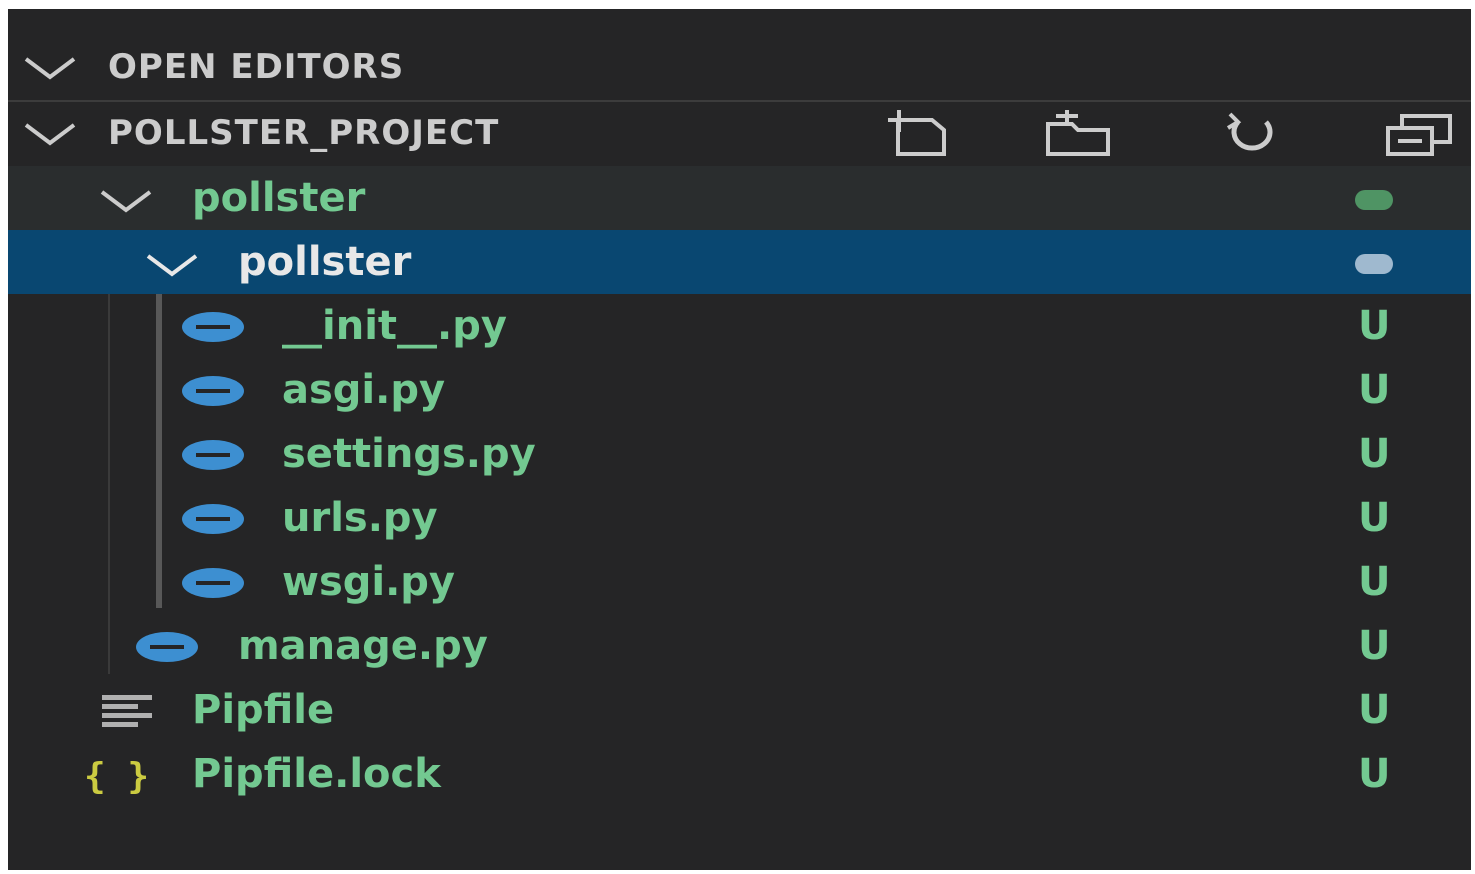 This screenshot has width=1475, height=874. What do you see at coordinates (739, 646) in the screenshot?
I see `tree-file-manage: manage.py U` at bounding box center [739, 646].